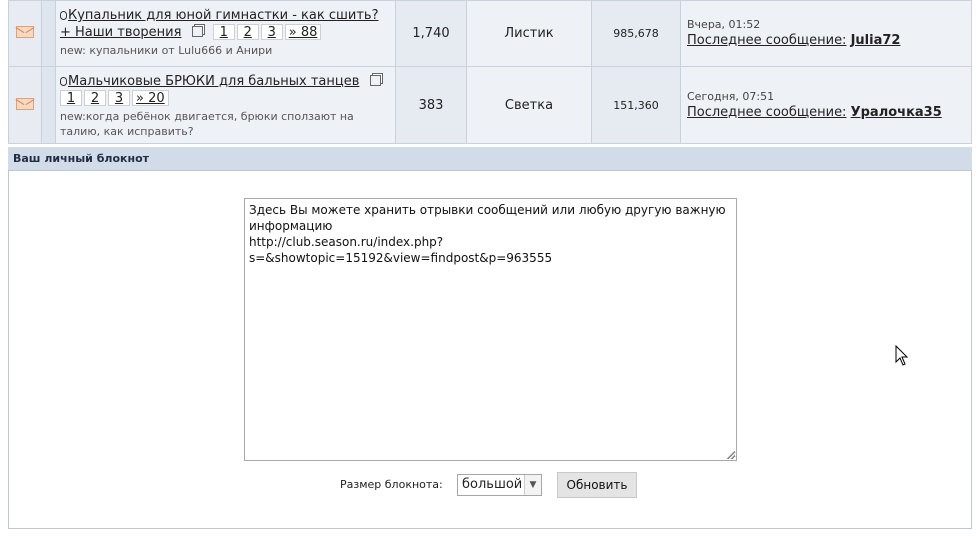  What do you see at coordinates (636, 33) in the screenshot?
I see `views-count: 985,678` at bounding box center [636, 33].